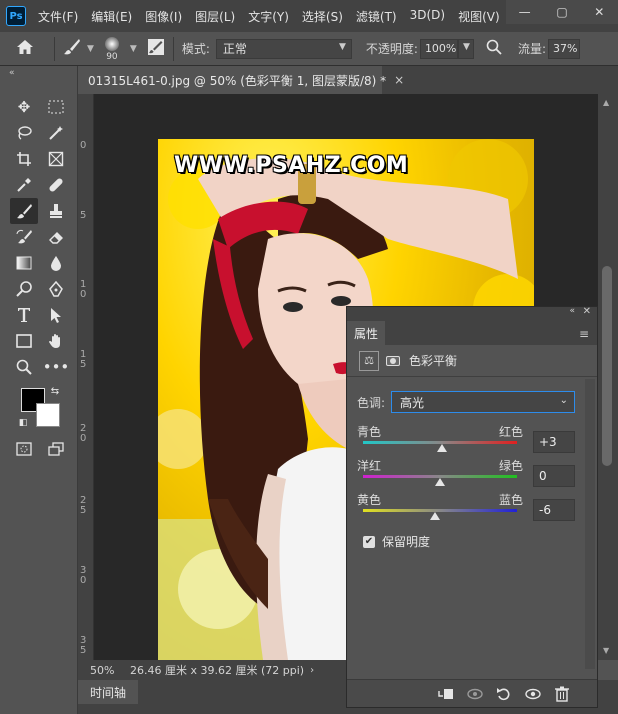 The width and height of the screenshot is (618, 714). What do you see at coordinates (369, 432) in the screenshot?
I see `cyan-label: 青色` at bounding box center [369, 432].